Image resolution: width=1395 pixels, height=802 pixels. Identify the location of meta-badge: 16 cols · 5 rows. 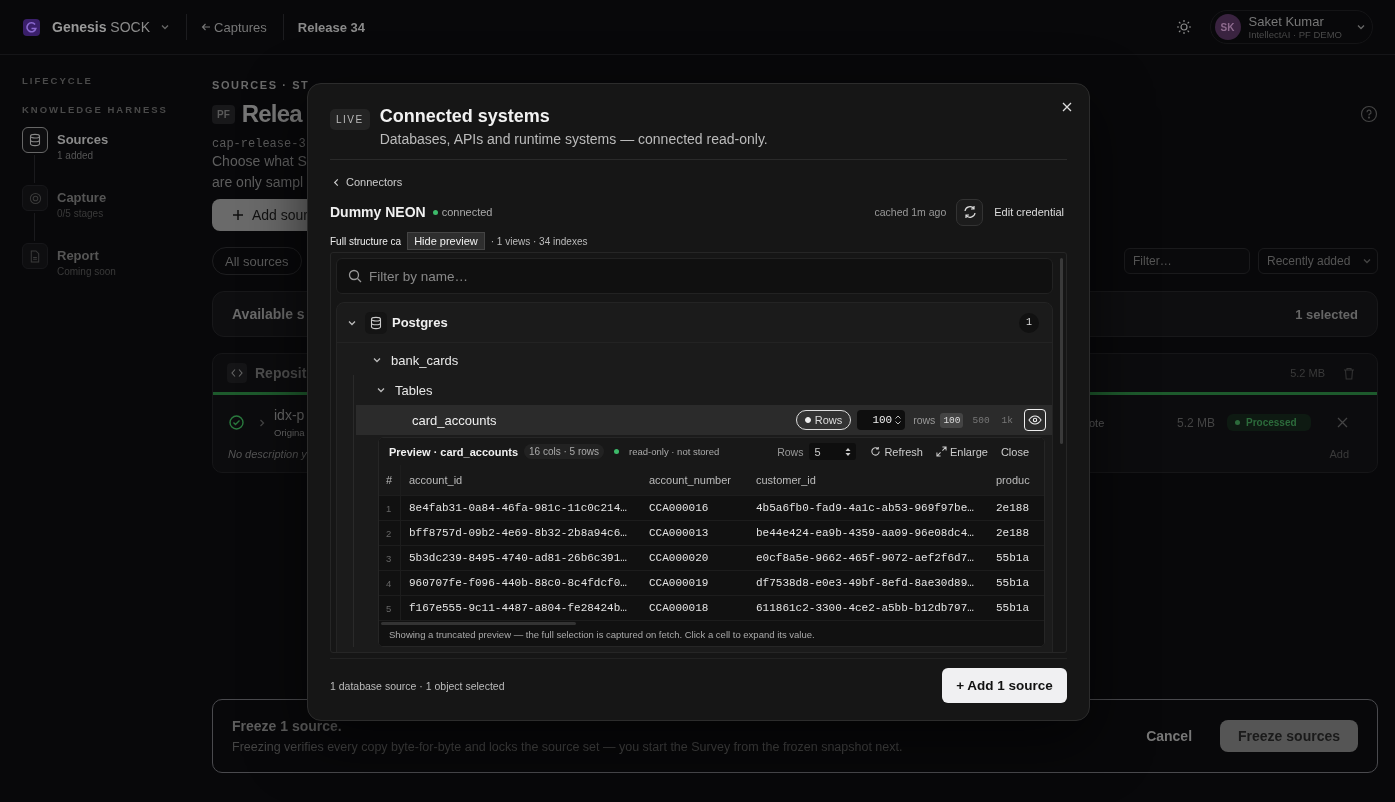
(564, 451).